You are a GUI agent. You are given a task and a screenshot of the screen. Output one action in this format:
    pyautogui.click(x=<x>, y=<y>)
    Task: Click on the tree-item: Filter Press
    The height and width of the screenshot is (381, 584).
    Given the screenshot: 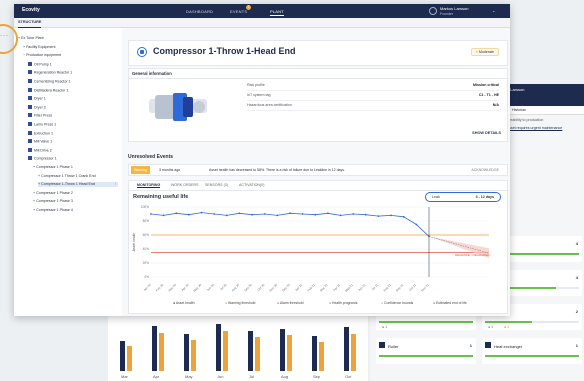 What is the action you would take?
    pyautogui.click(x=73, y=116)
    